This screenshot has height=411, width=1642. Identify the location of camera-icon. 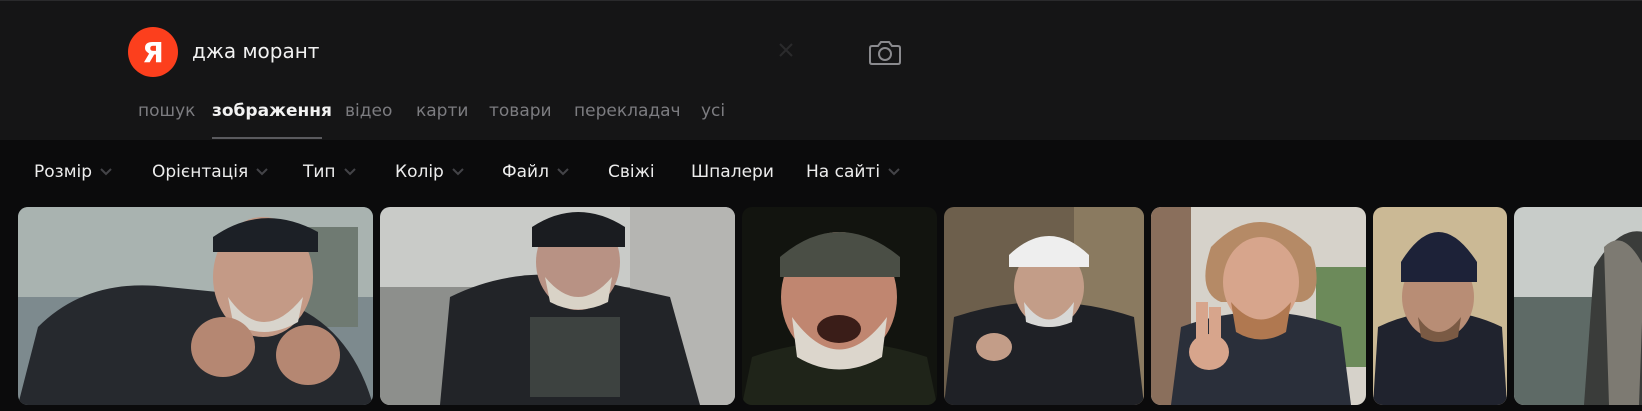
(885, 52).